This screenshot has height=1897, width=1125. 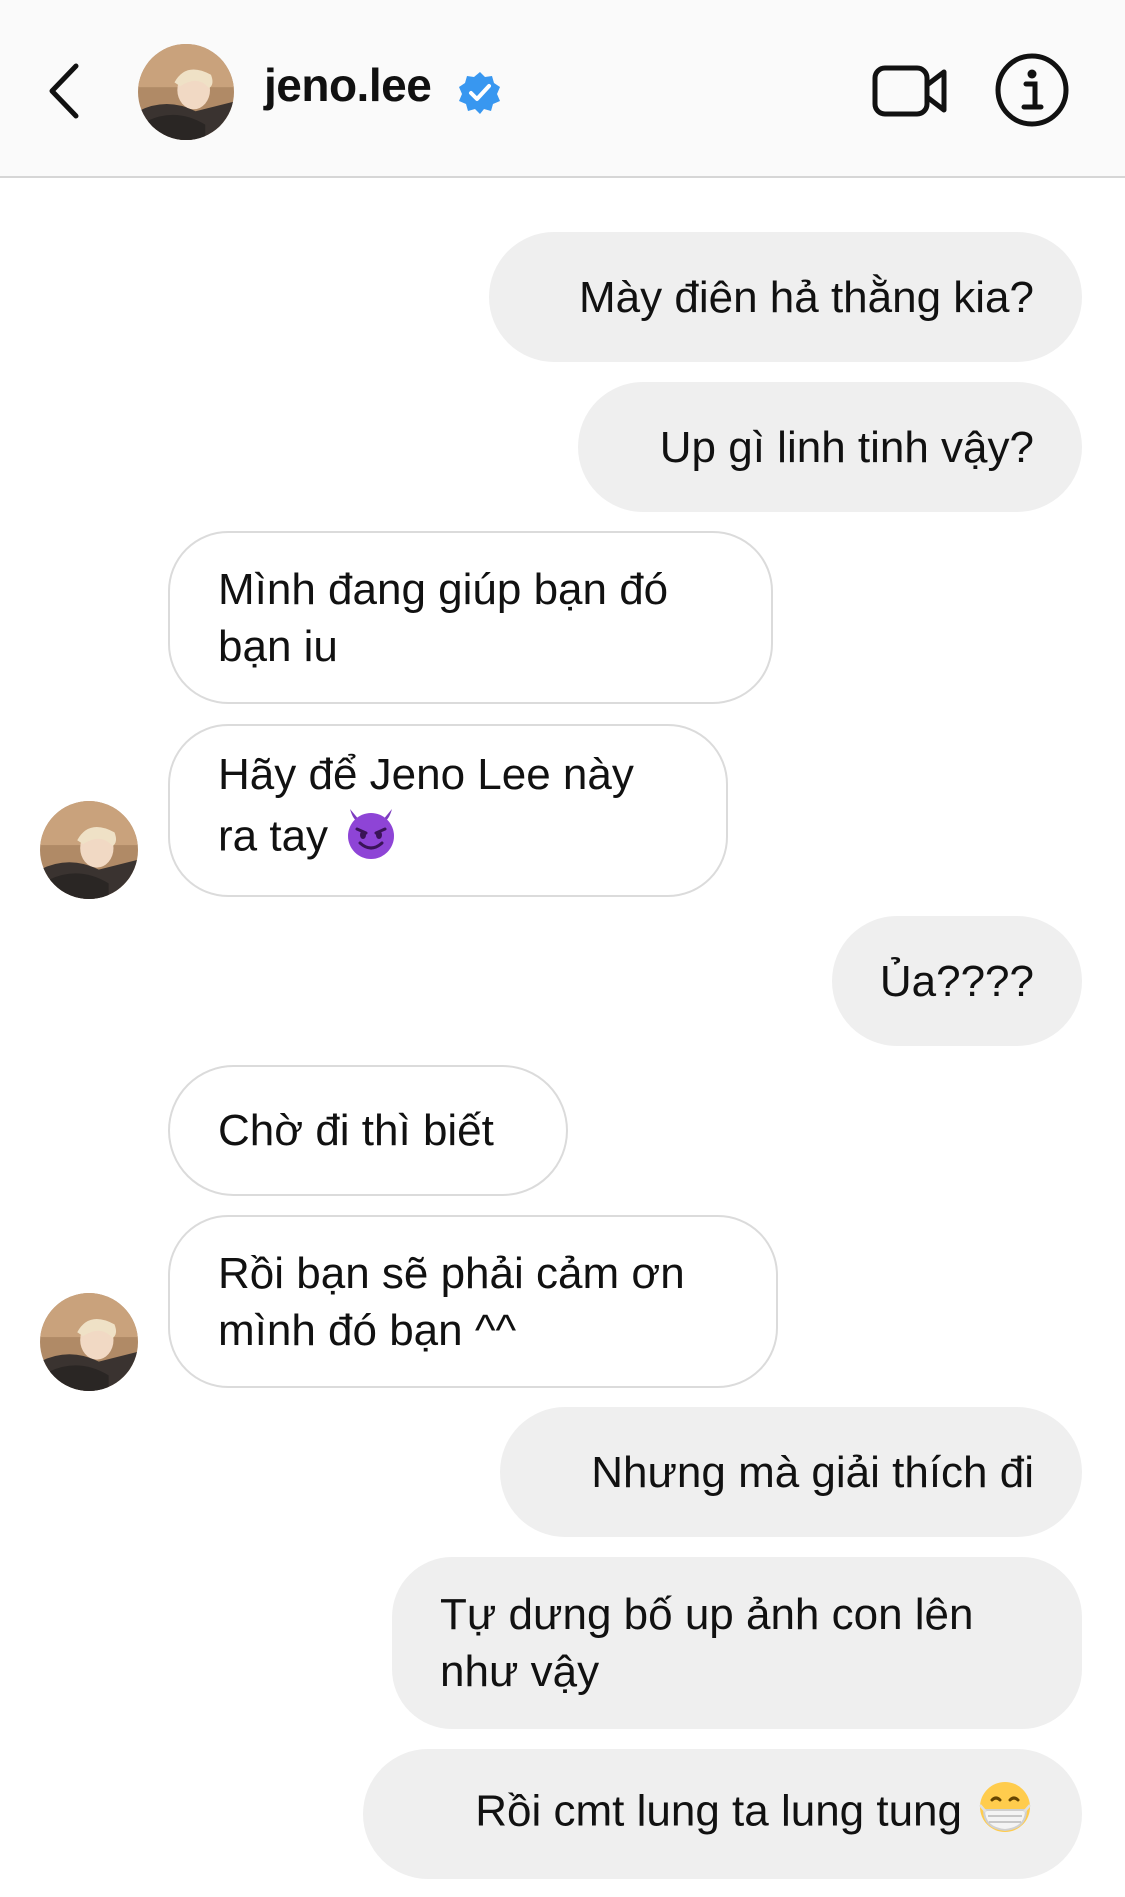 I want to click on info-button, so click(x=1032, y=90).